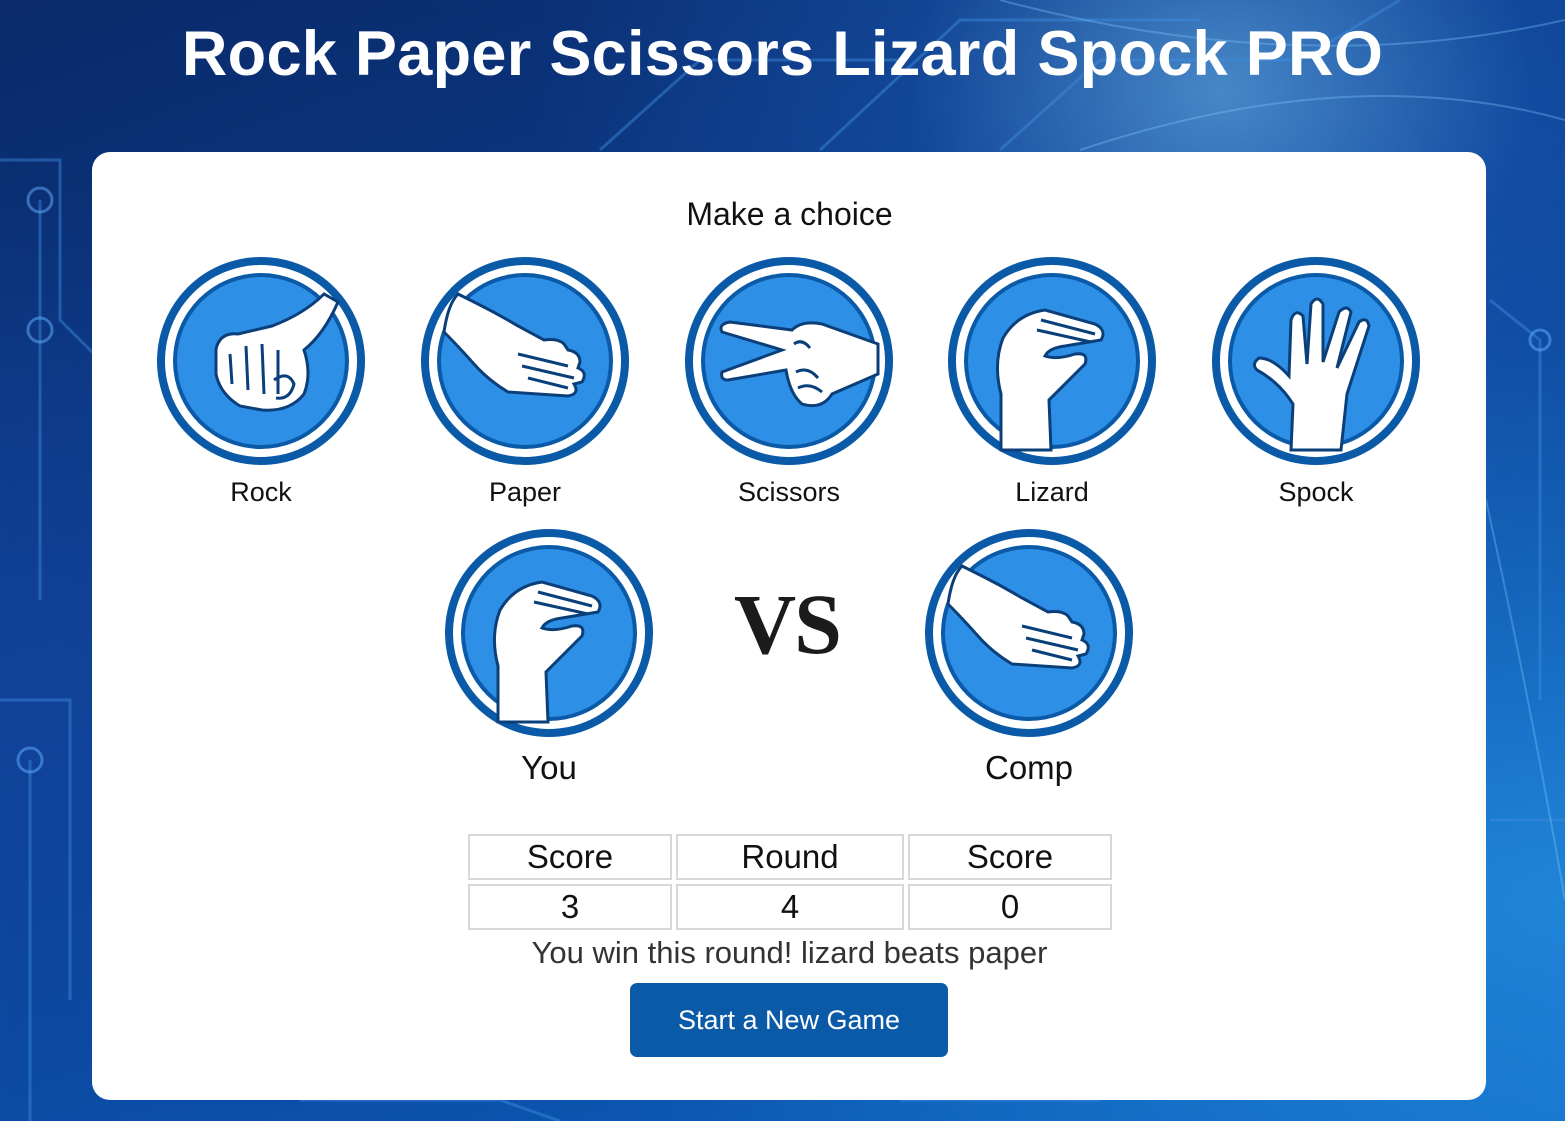 This screenshot has width=1565, height=1121. I want to click on choice-lizard: Lizard, so click(1052, 381).